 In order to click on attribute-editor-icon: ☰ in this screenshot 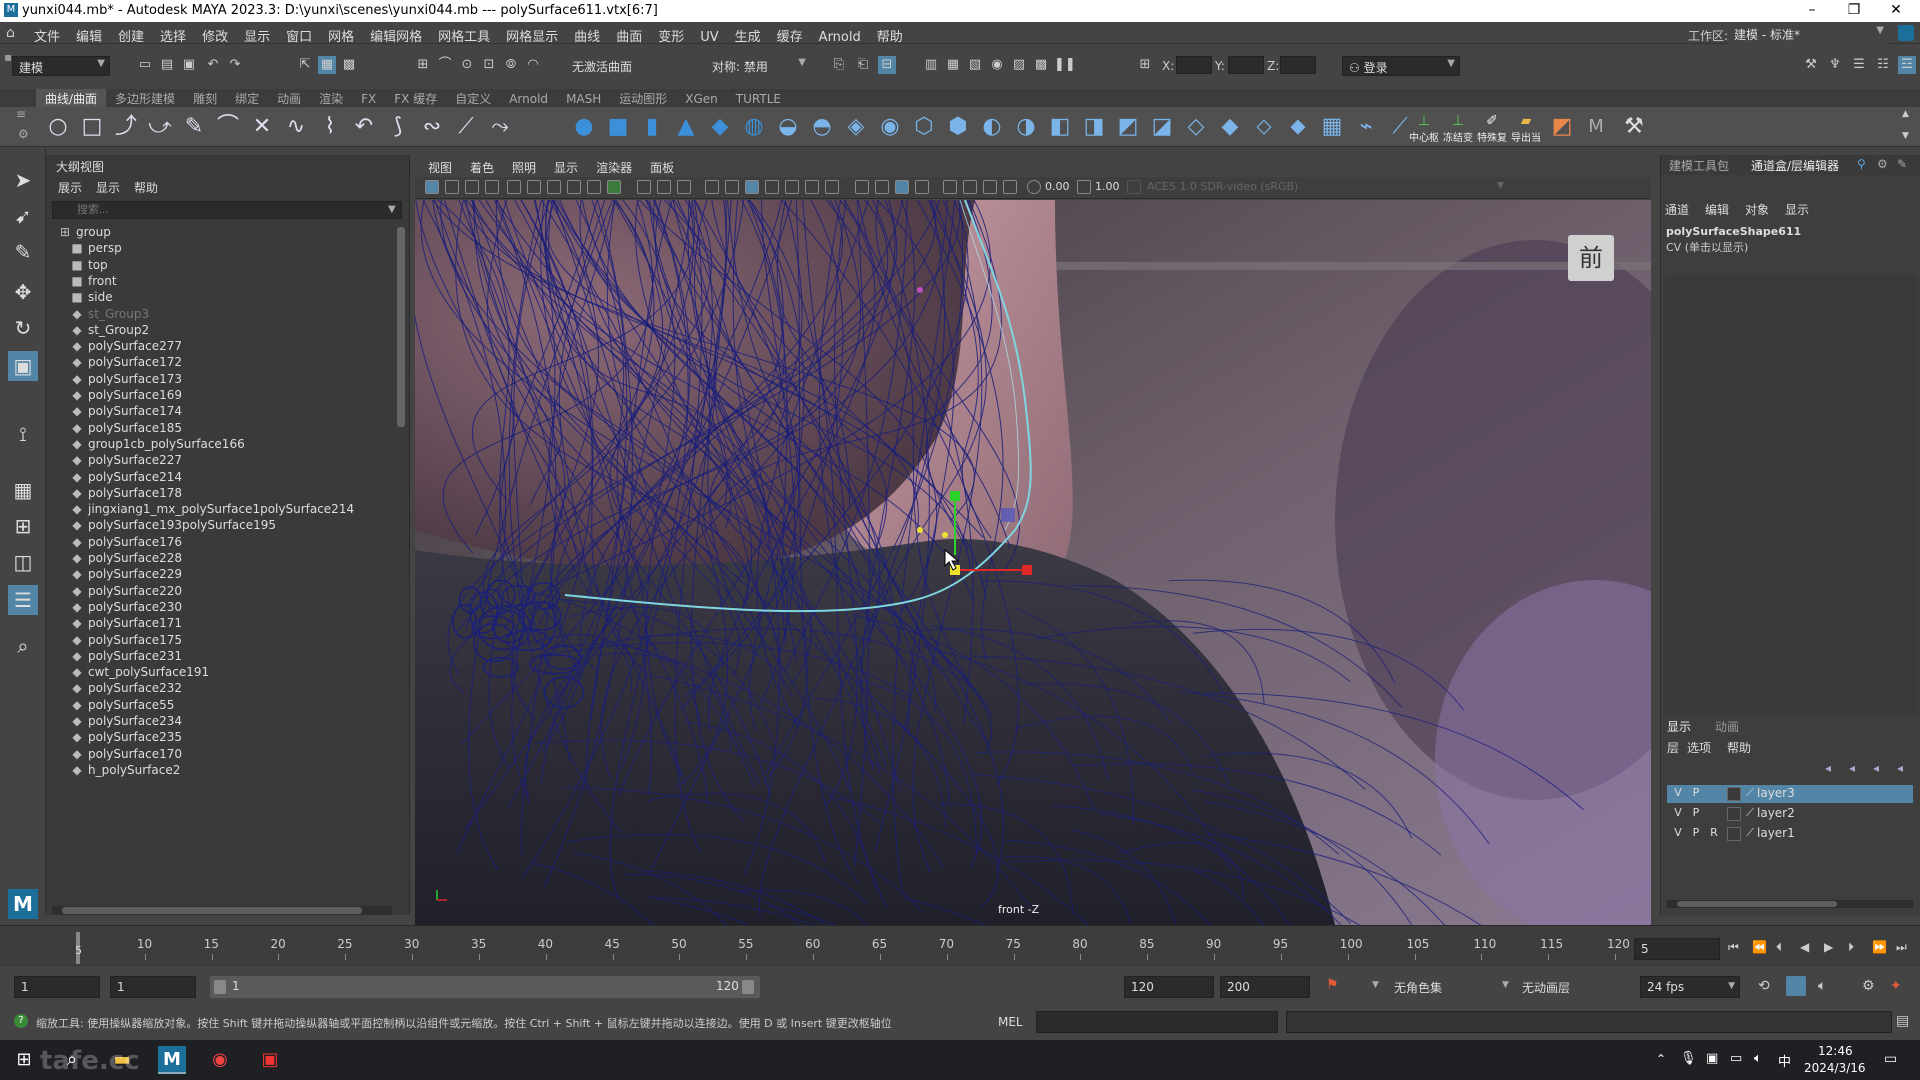, I will do `click(1859, 65)`.